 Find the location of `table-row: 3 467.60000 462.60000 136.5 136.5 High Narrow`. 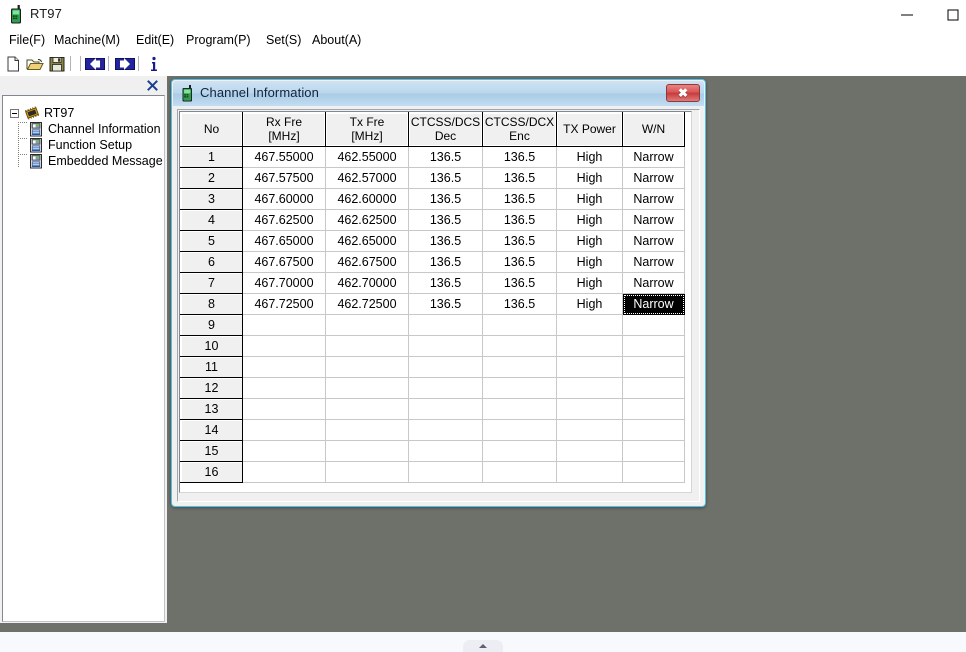

table-row: 3 467.60000 462.60000 136.5 136.5 High Narrow is located at coordinates (432, 199).